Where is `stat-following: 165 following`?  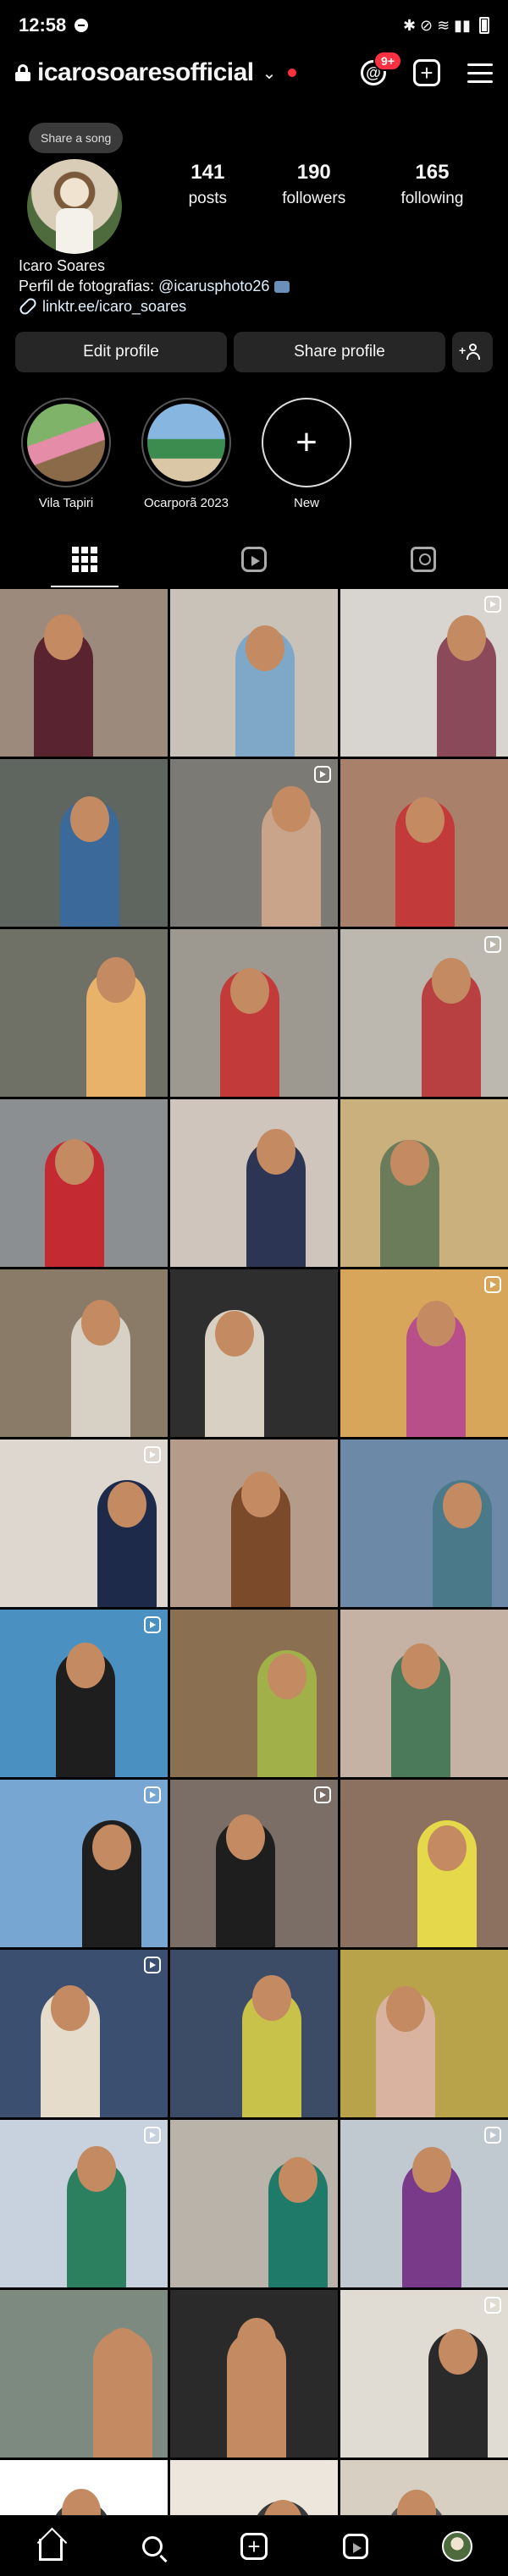 stat-following: 165 following is located at coordinates (431, 184).